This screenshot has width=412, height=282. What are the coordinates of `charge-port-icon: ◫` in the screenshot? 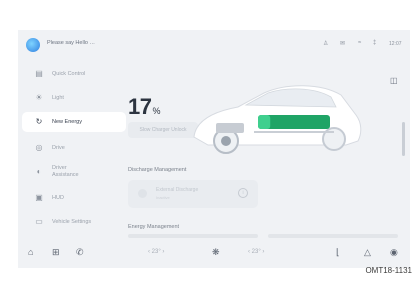 It's located at (394, 80).